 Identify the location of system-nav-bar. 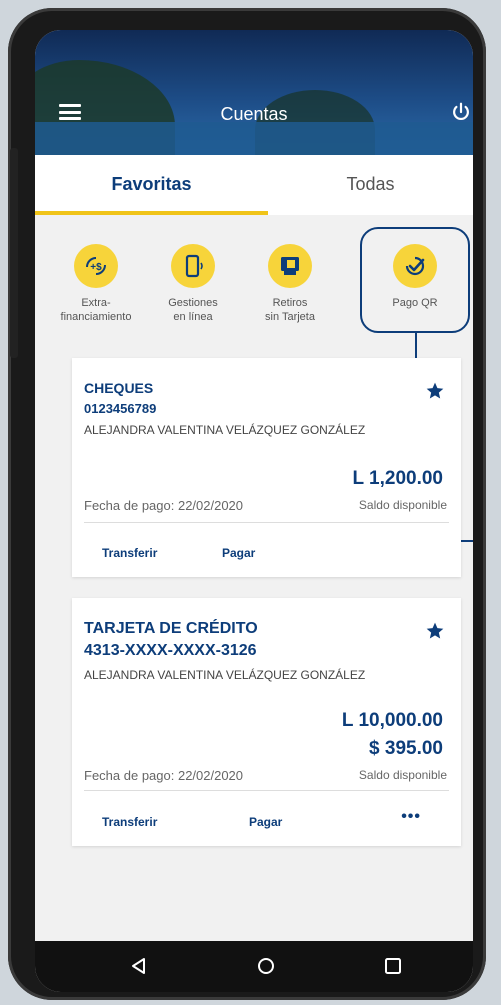
(254, 966).